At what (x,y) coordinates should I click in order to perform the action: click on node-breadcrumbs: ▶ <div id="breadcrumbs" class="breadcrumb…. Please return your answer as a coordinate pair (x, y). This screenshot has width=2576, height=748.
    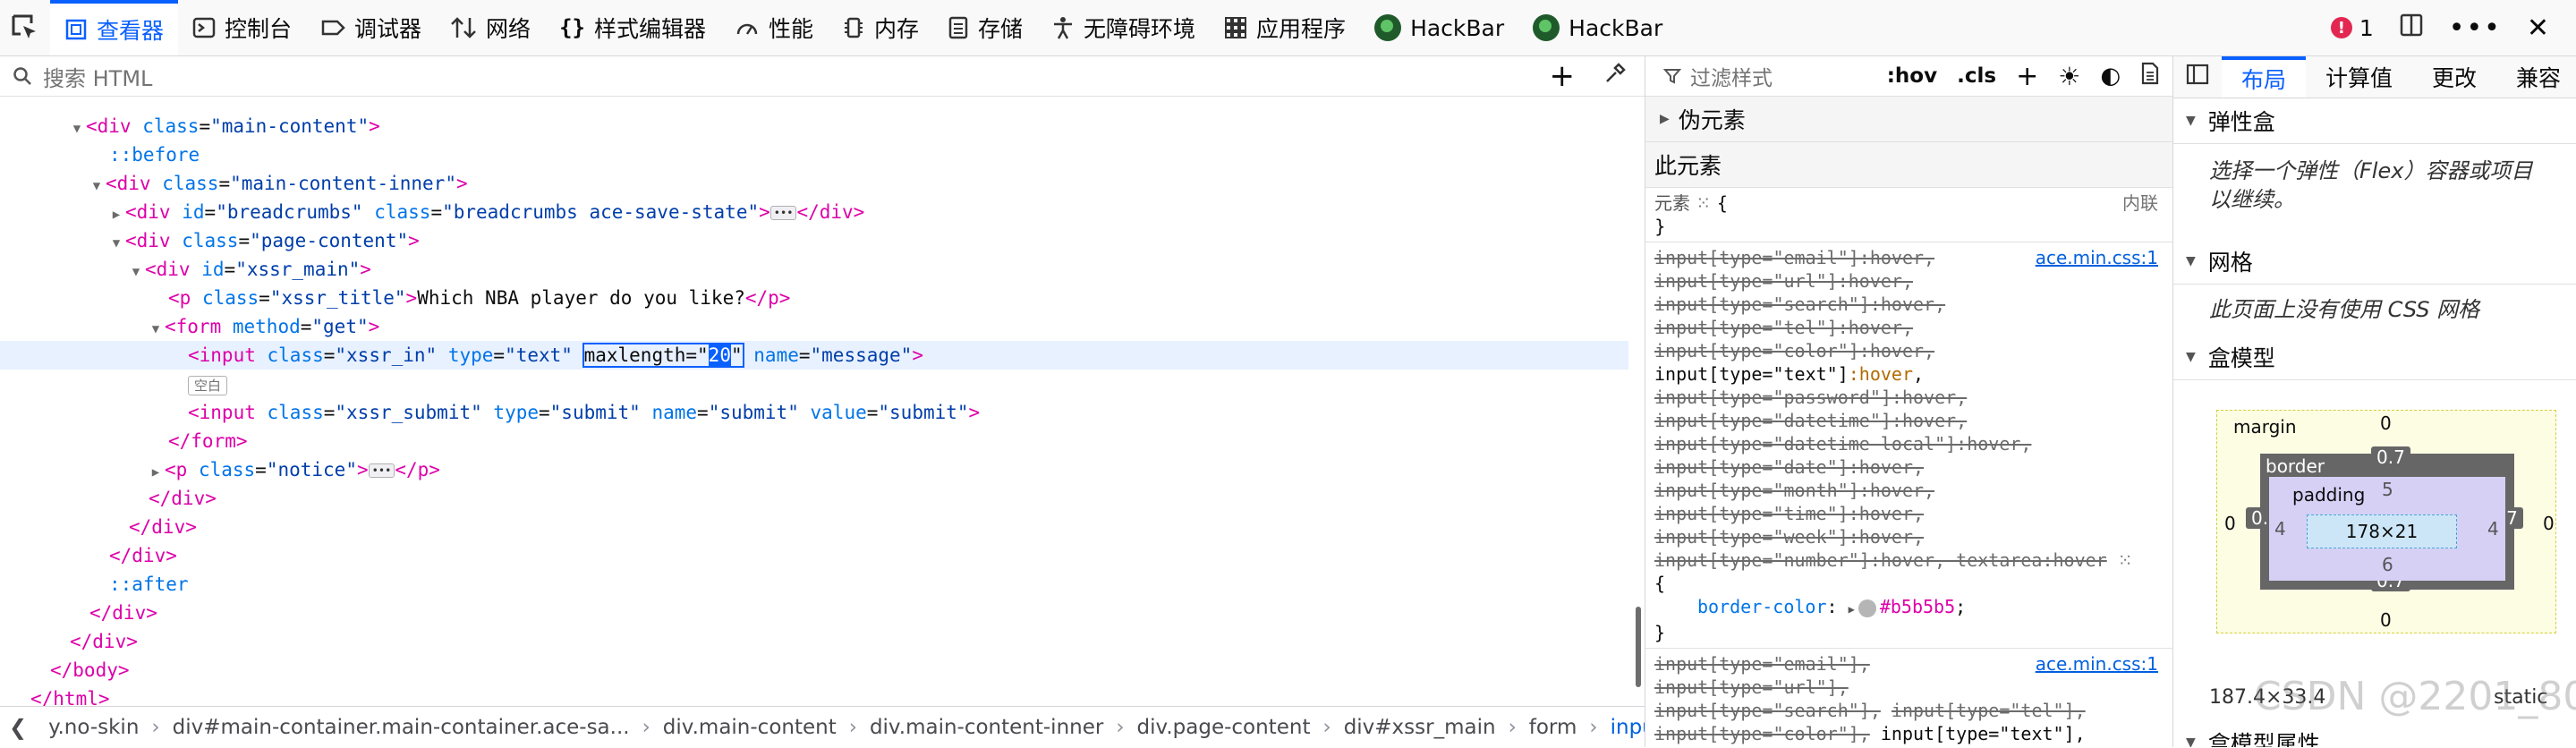
    Looking at the image, I should click on (814, 212).